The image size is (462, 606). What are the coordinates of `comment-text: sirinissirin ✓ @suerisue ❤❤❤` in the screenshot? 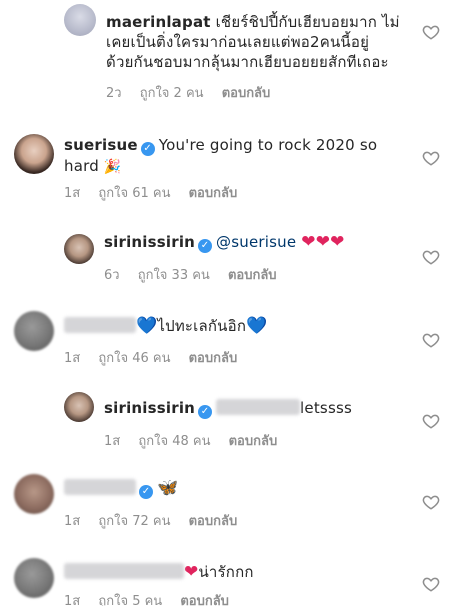 It's located at (254, 242).